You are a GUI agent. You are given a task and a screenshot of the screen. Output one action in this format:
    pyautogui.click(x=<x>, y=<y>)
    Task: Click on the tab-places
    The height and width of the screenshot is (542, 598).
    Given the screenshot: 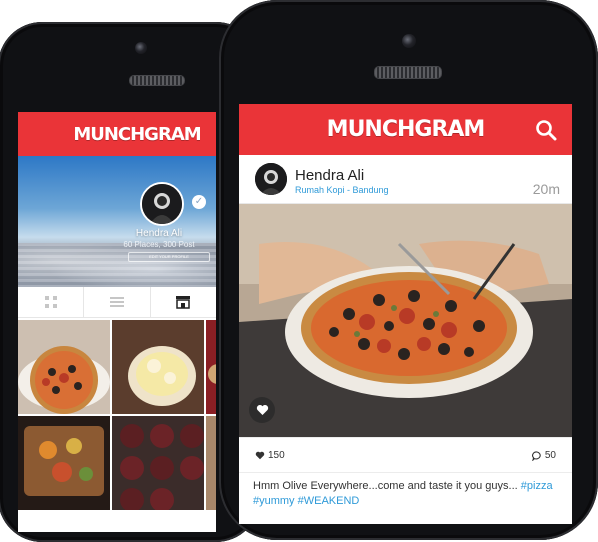 What is the action you would take?
    pyautogui.click(x=183, y=302)
    